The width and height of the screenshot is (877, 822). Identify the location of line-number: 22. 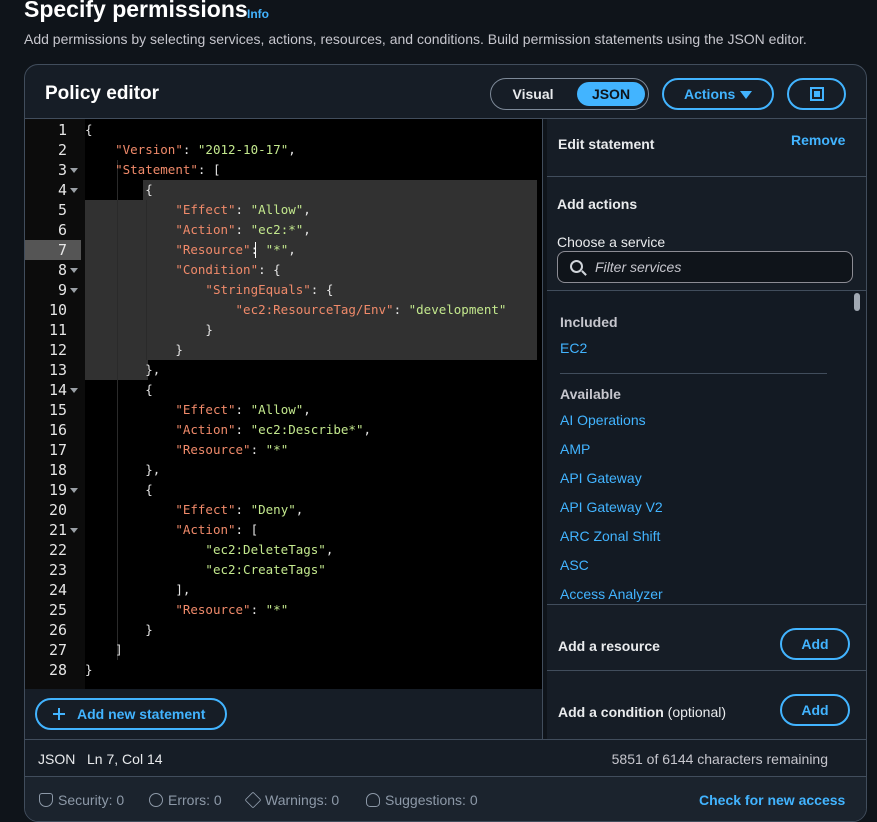
(57, 550).